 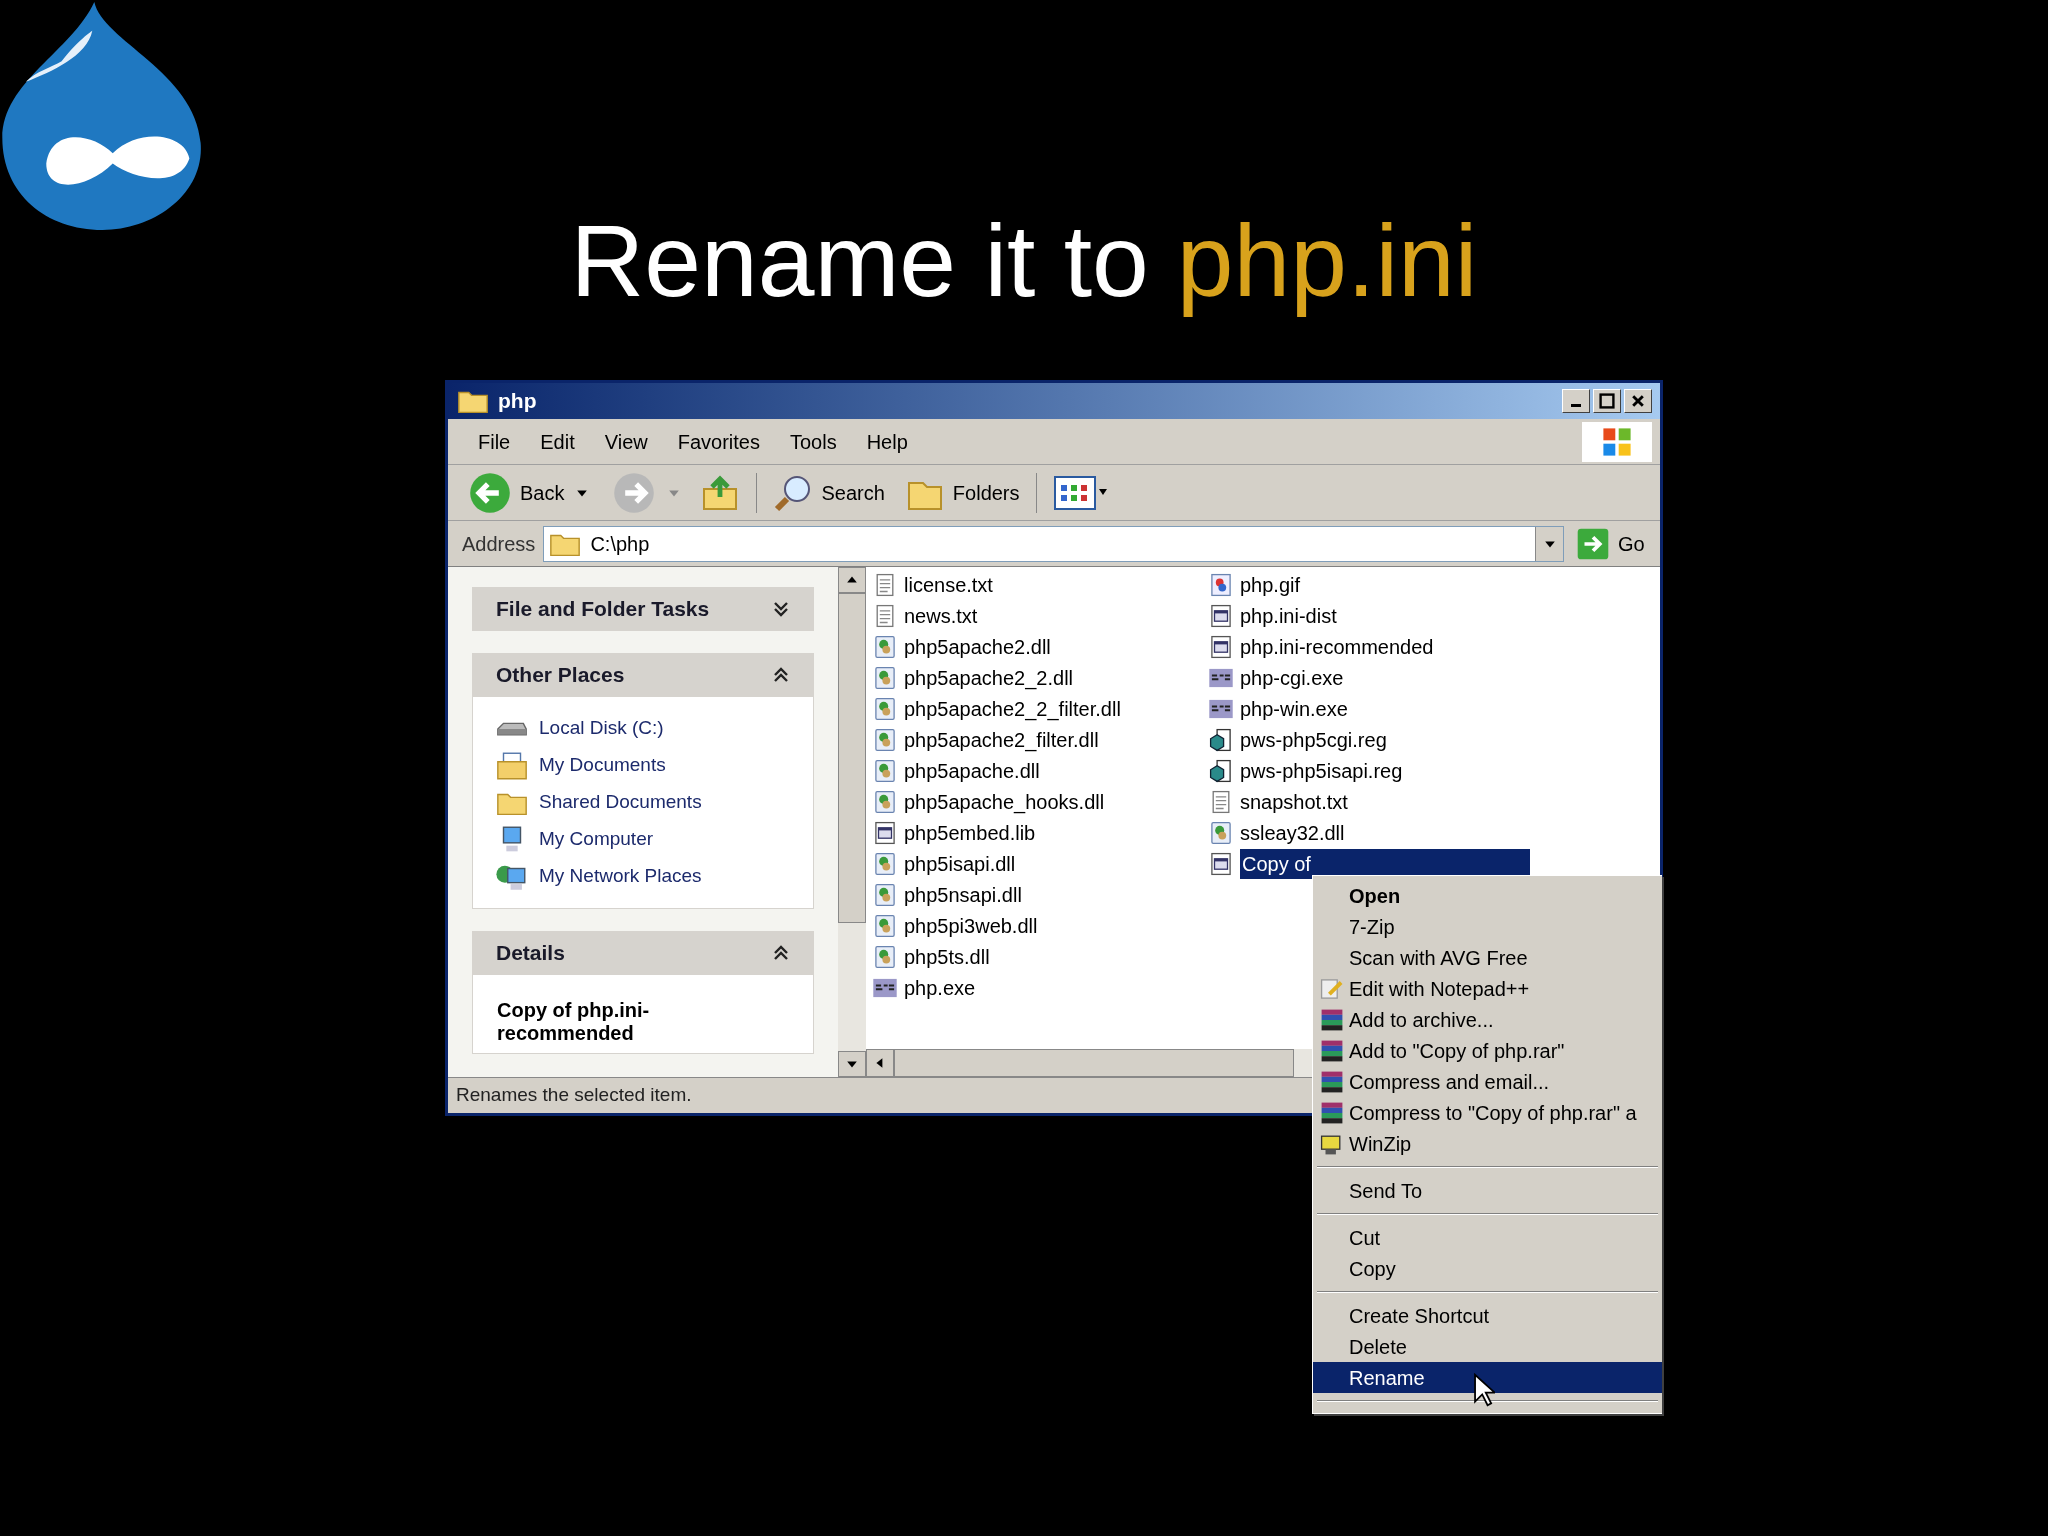 I want to click on context-menu-item: Rename, so click(x=1487, y=1377).